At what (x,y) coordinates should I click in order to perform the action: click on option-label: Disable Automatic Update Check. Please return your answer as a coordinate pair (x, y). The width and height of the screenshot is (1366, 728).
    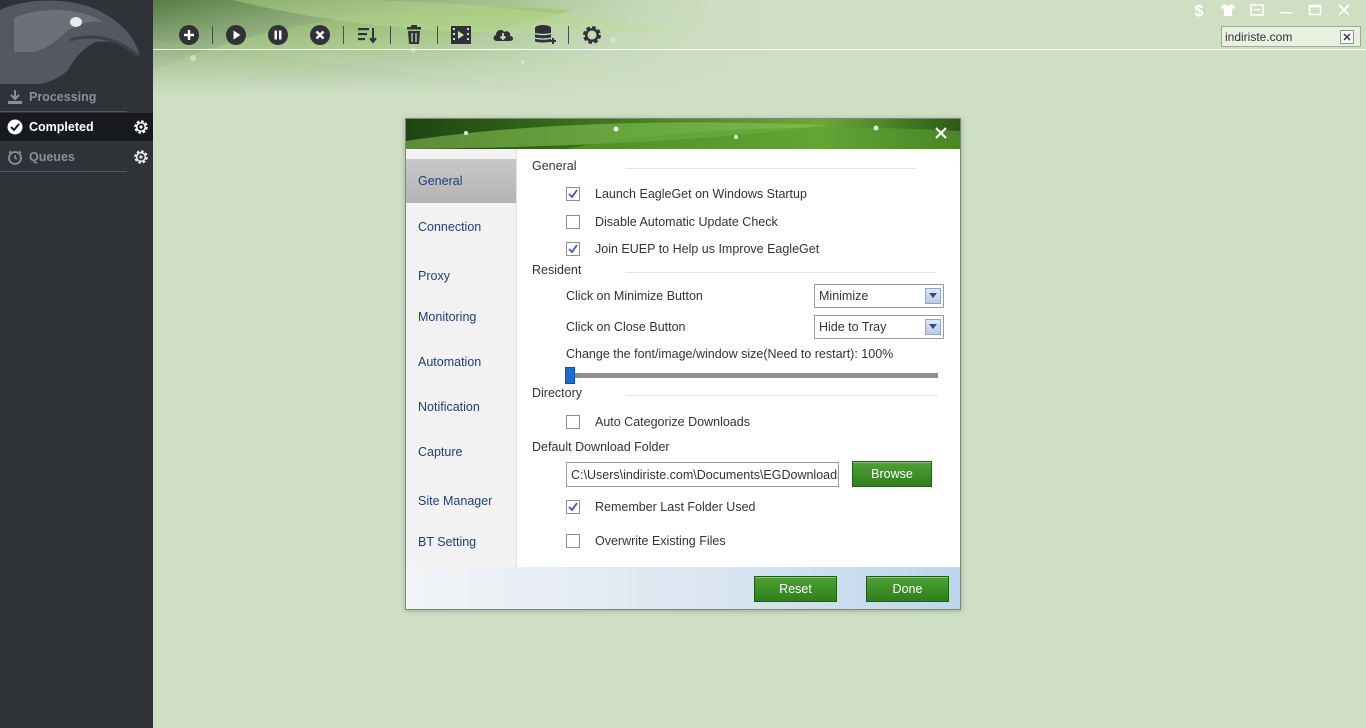
    Looking at the image, I should click on (686, 222).